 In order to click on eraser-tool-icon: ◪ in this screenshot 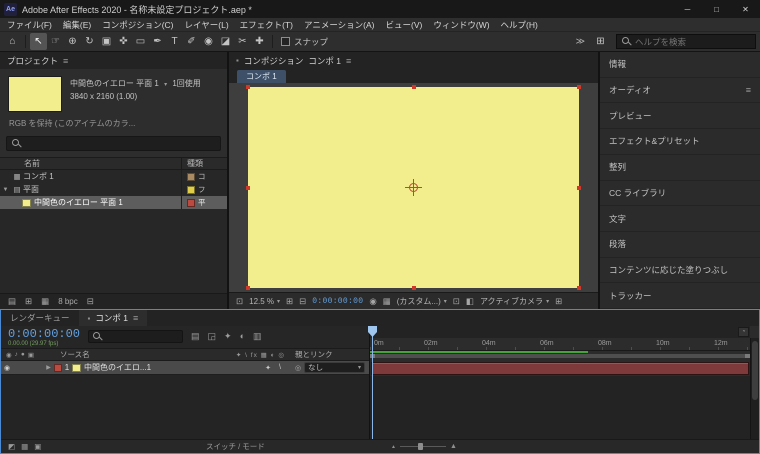, I will do `click(225, 41)`.